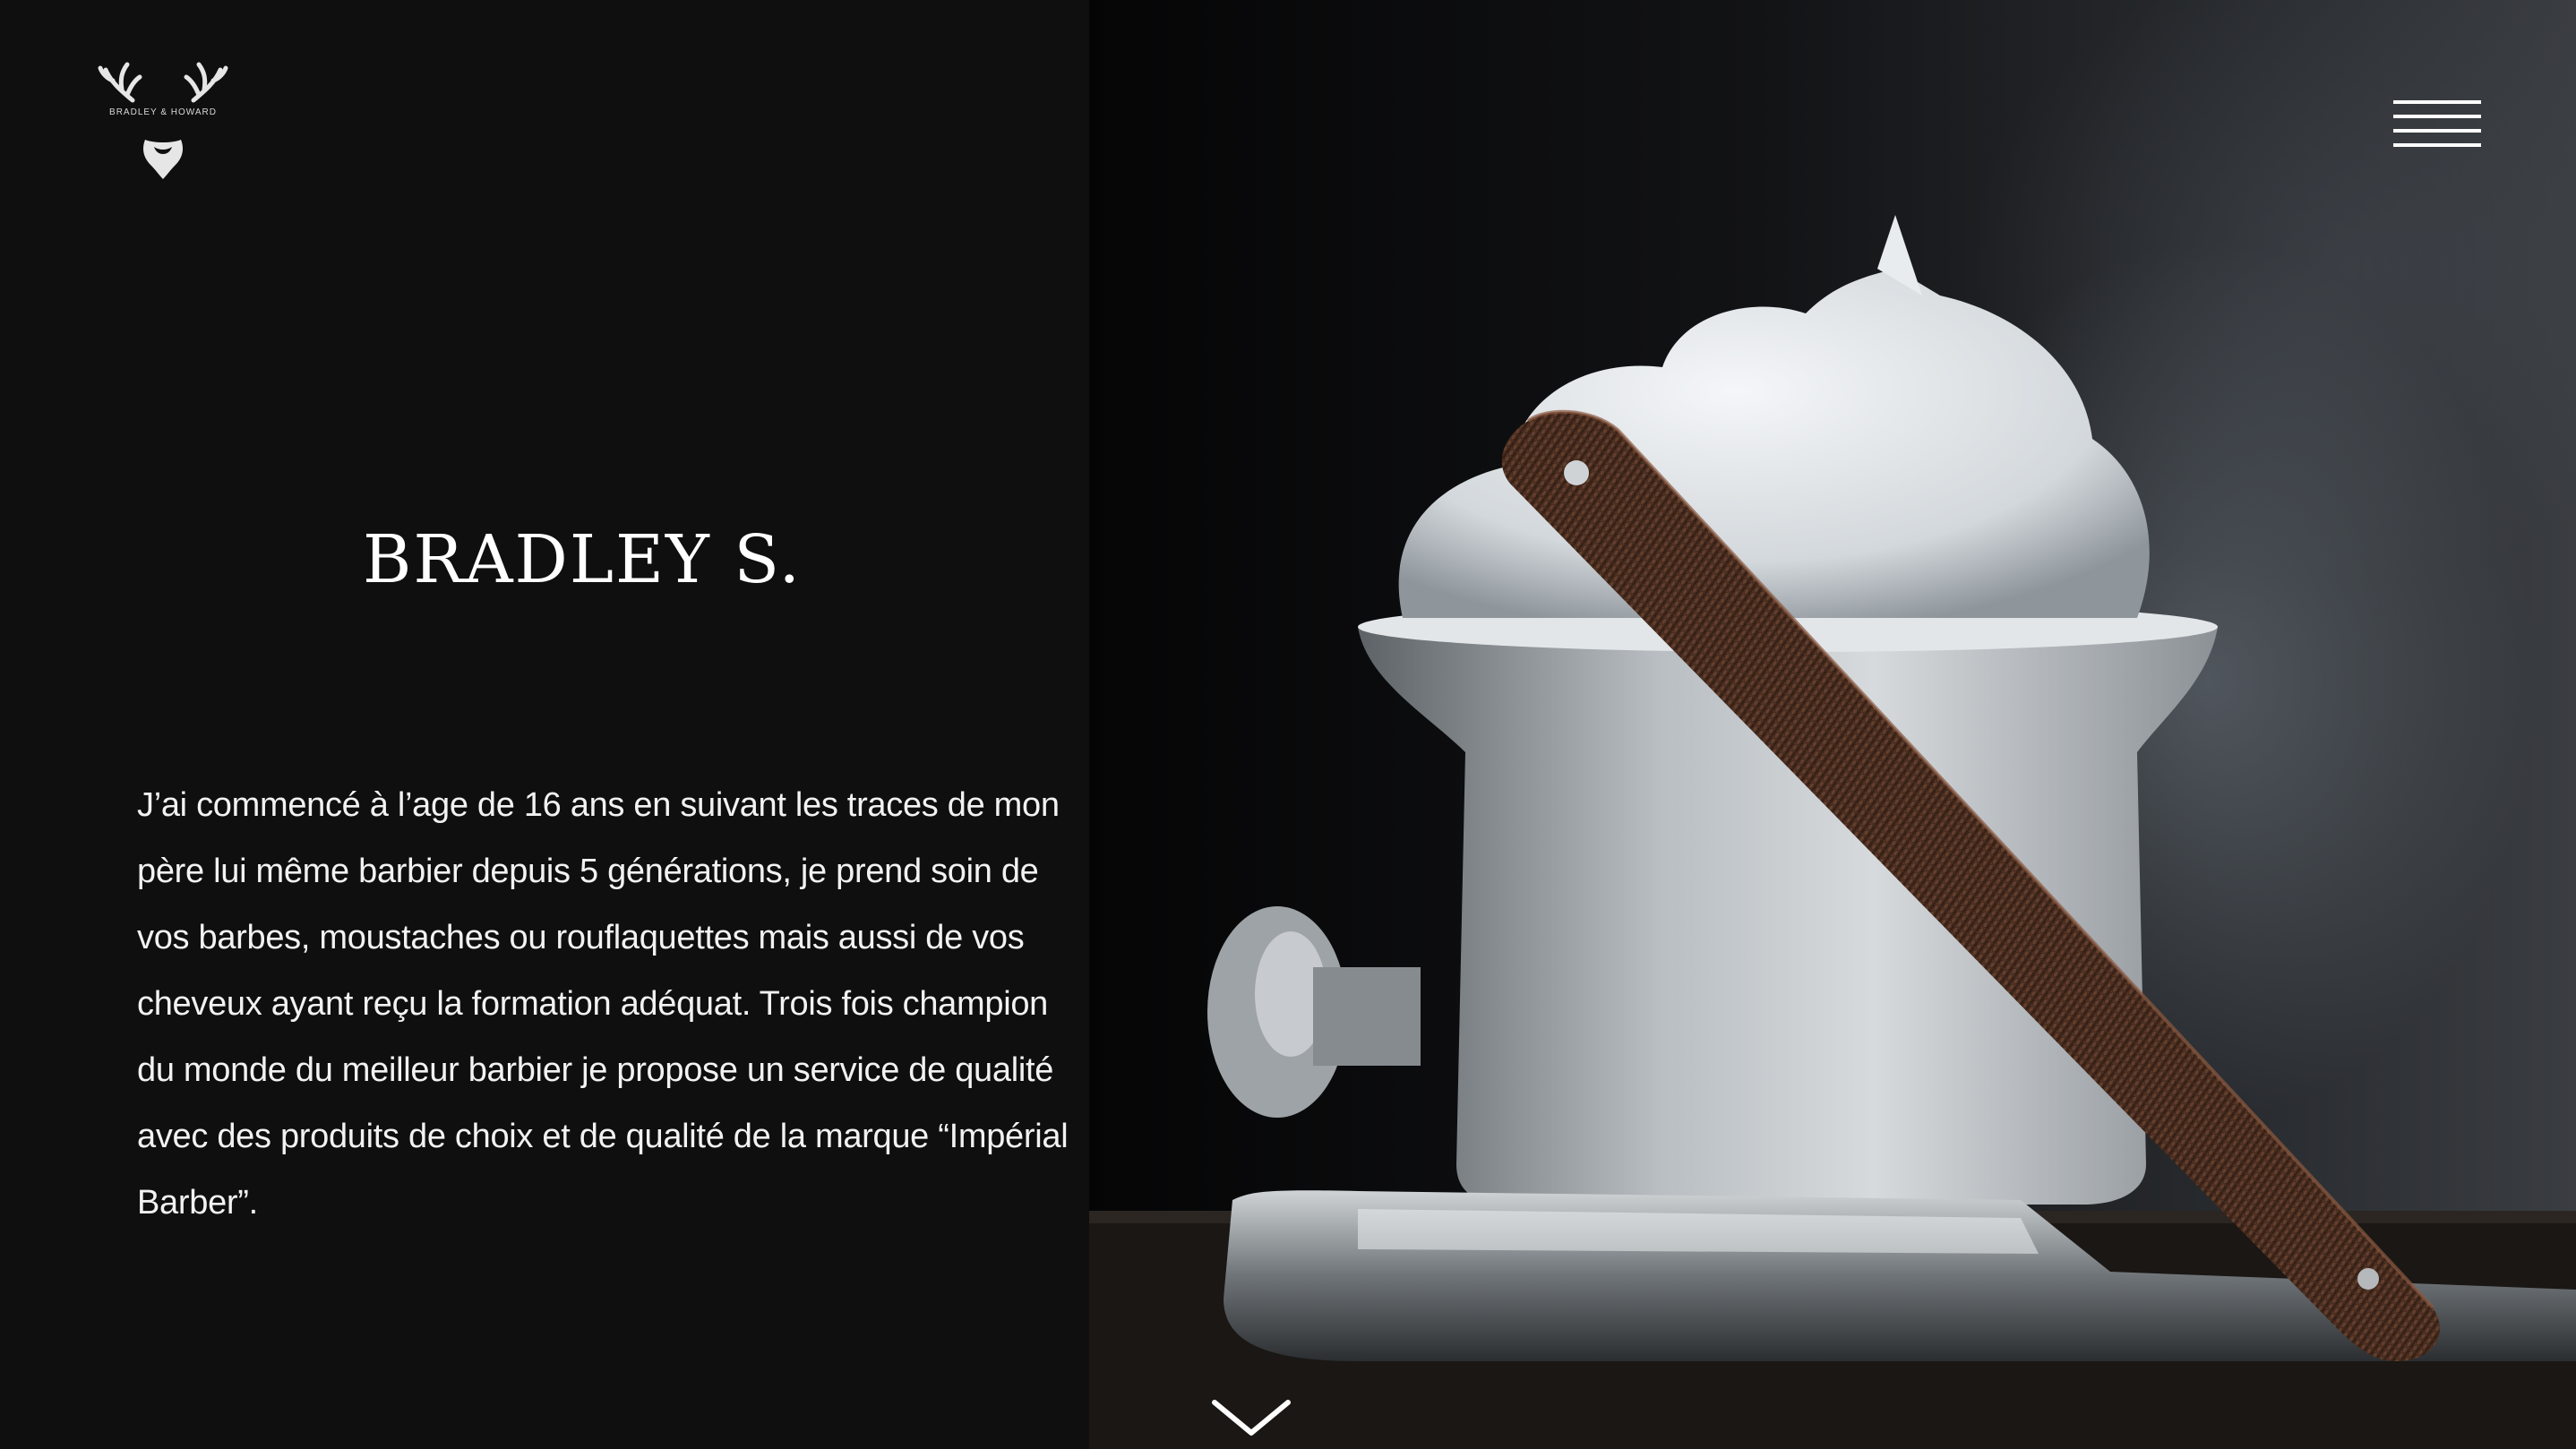  Describe the element at coordinates (582, 559) in the screenshot. I see `barber-name: BRADLEY S.` at that location.